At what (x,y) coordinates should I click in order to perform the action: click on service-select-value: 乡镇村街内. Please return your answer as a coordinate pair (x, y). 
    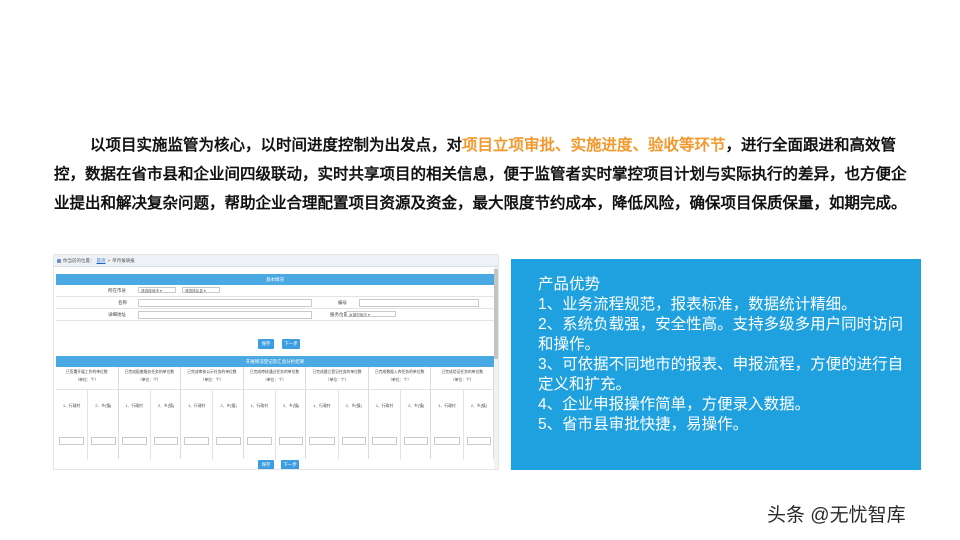
    Looking at the image, I should click on (358, 315).